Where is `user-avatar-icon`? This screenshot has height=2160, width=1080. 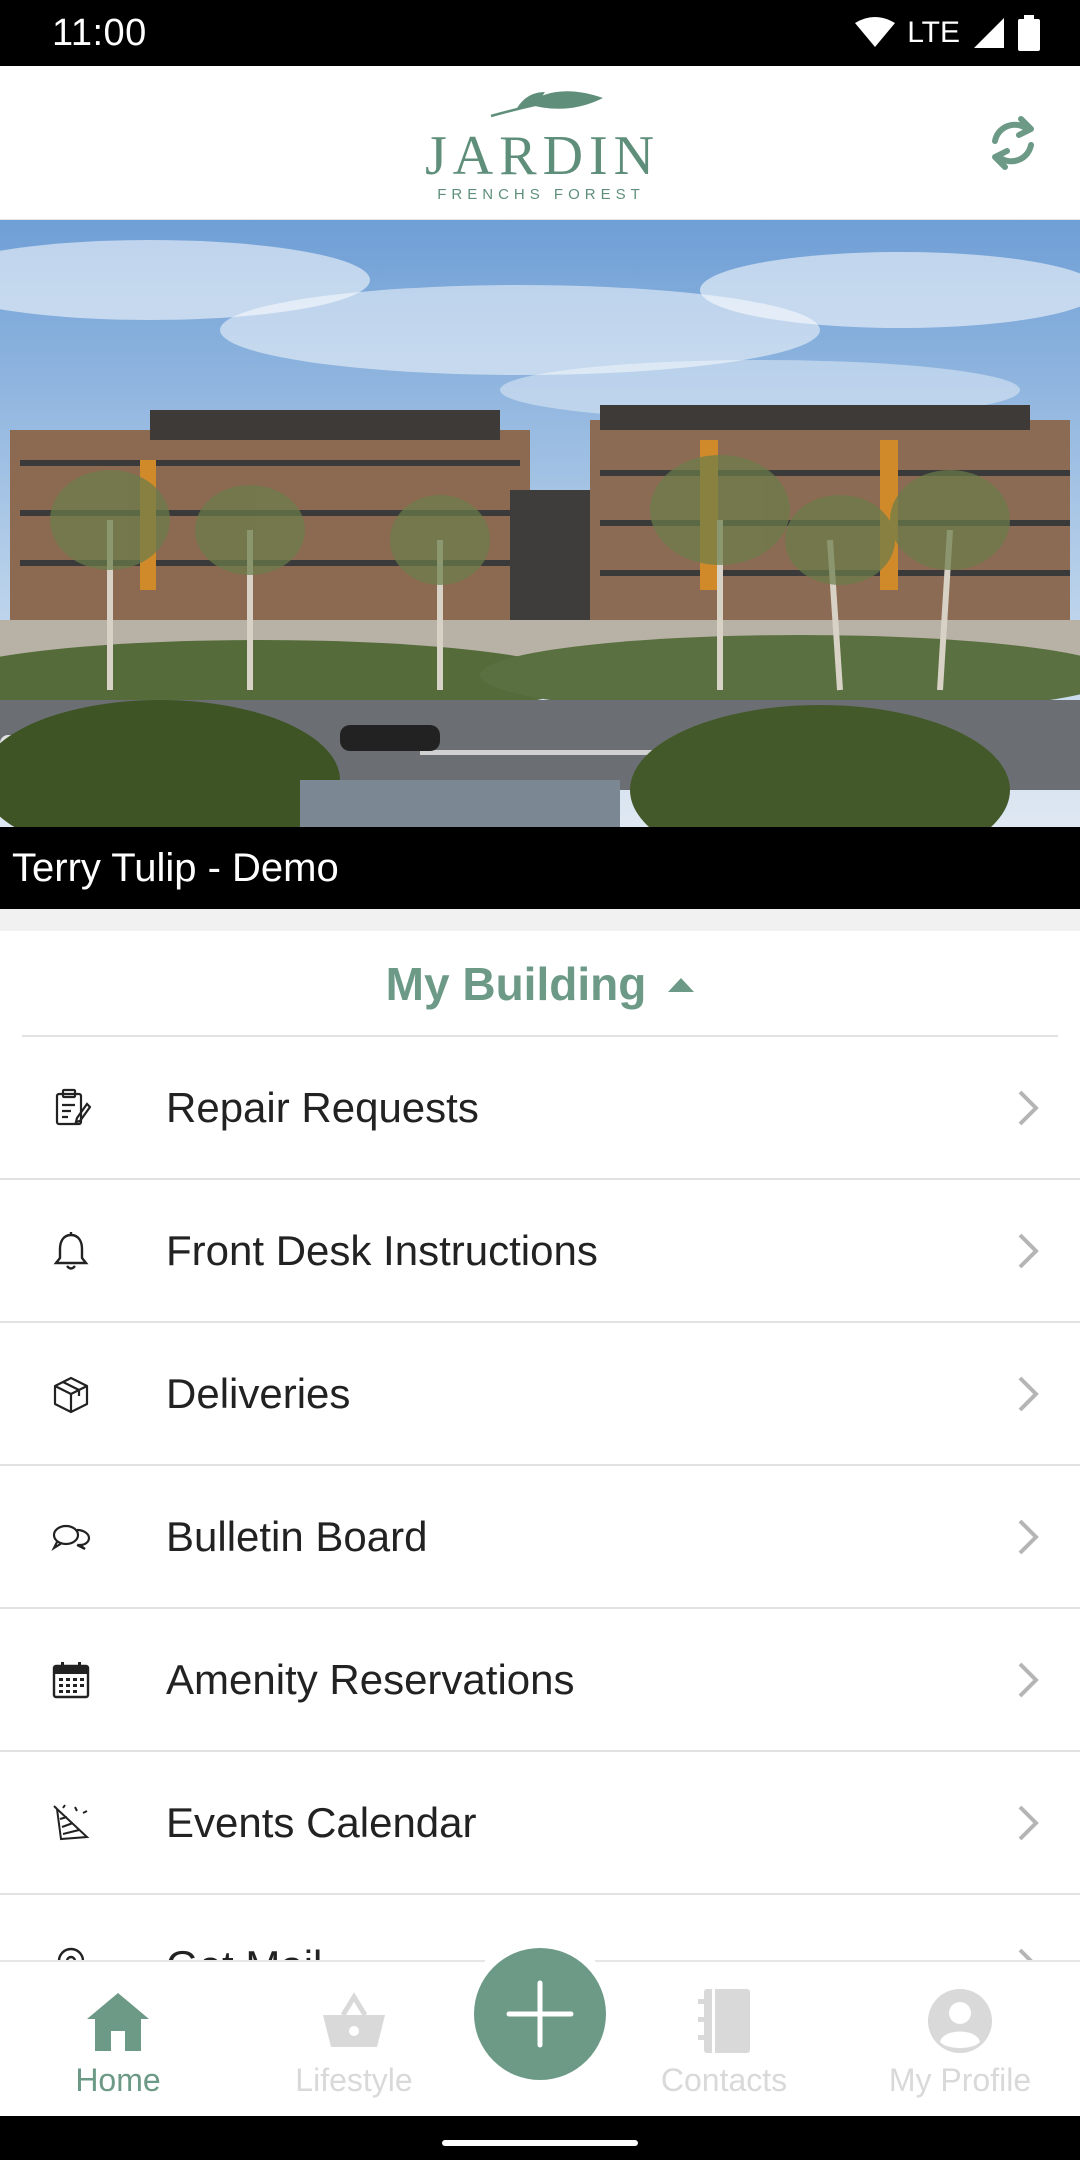 user-avatar-icon is located at coordinates (960, 2021).